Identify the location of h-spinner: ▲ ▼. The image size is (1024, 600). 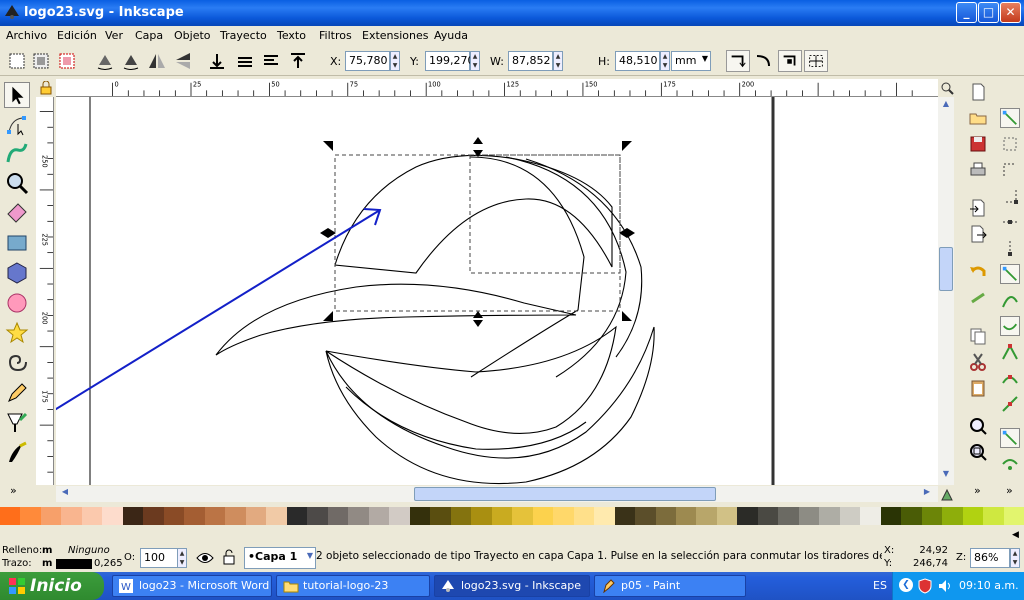
(665, 61).